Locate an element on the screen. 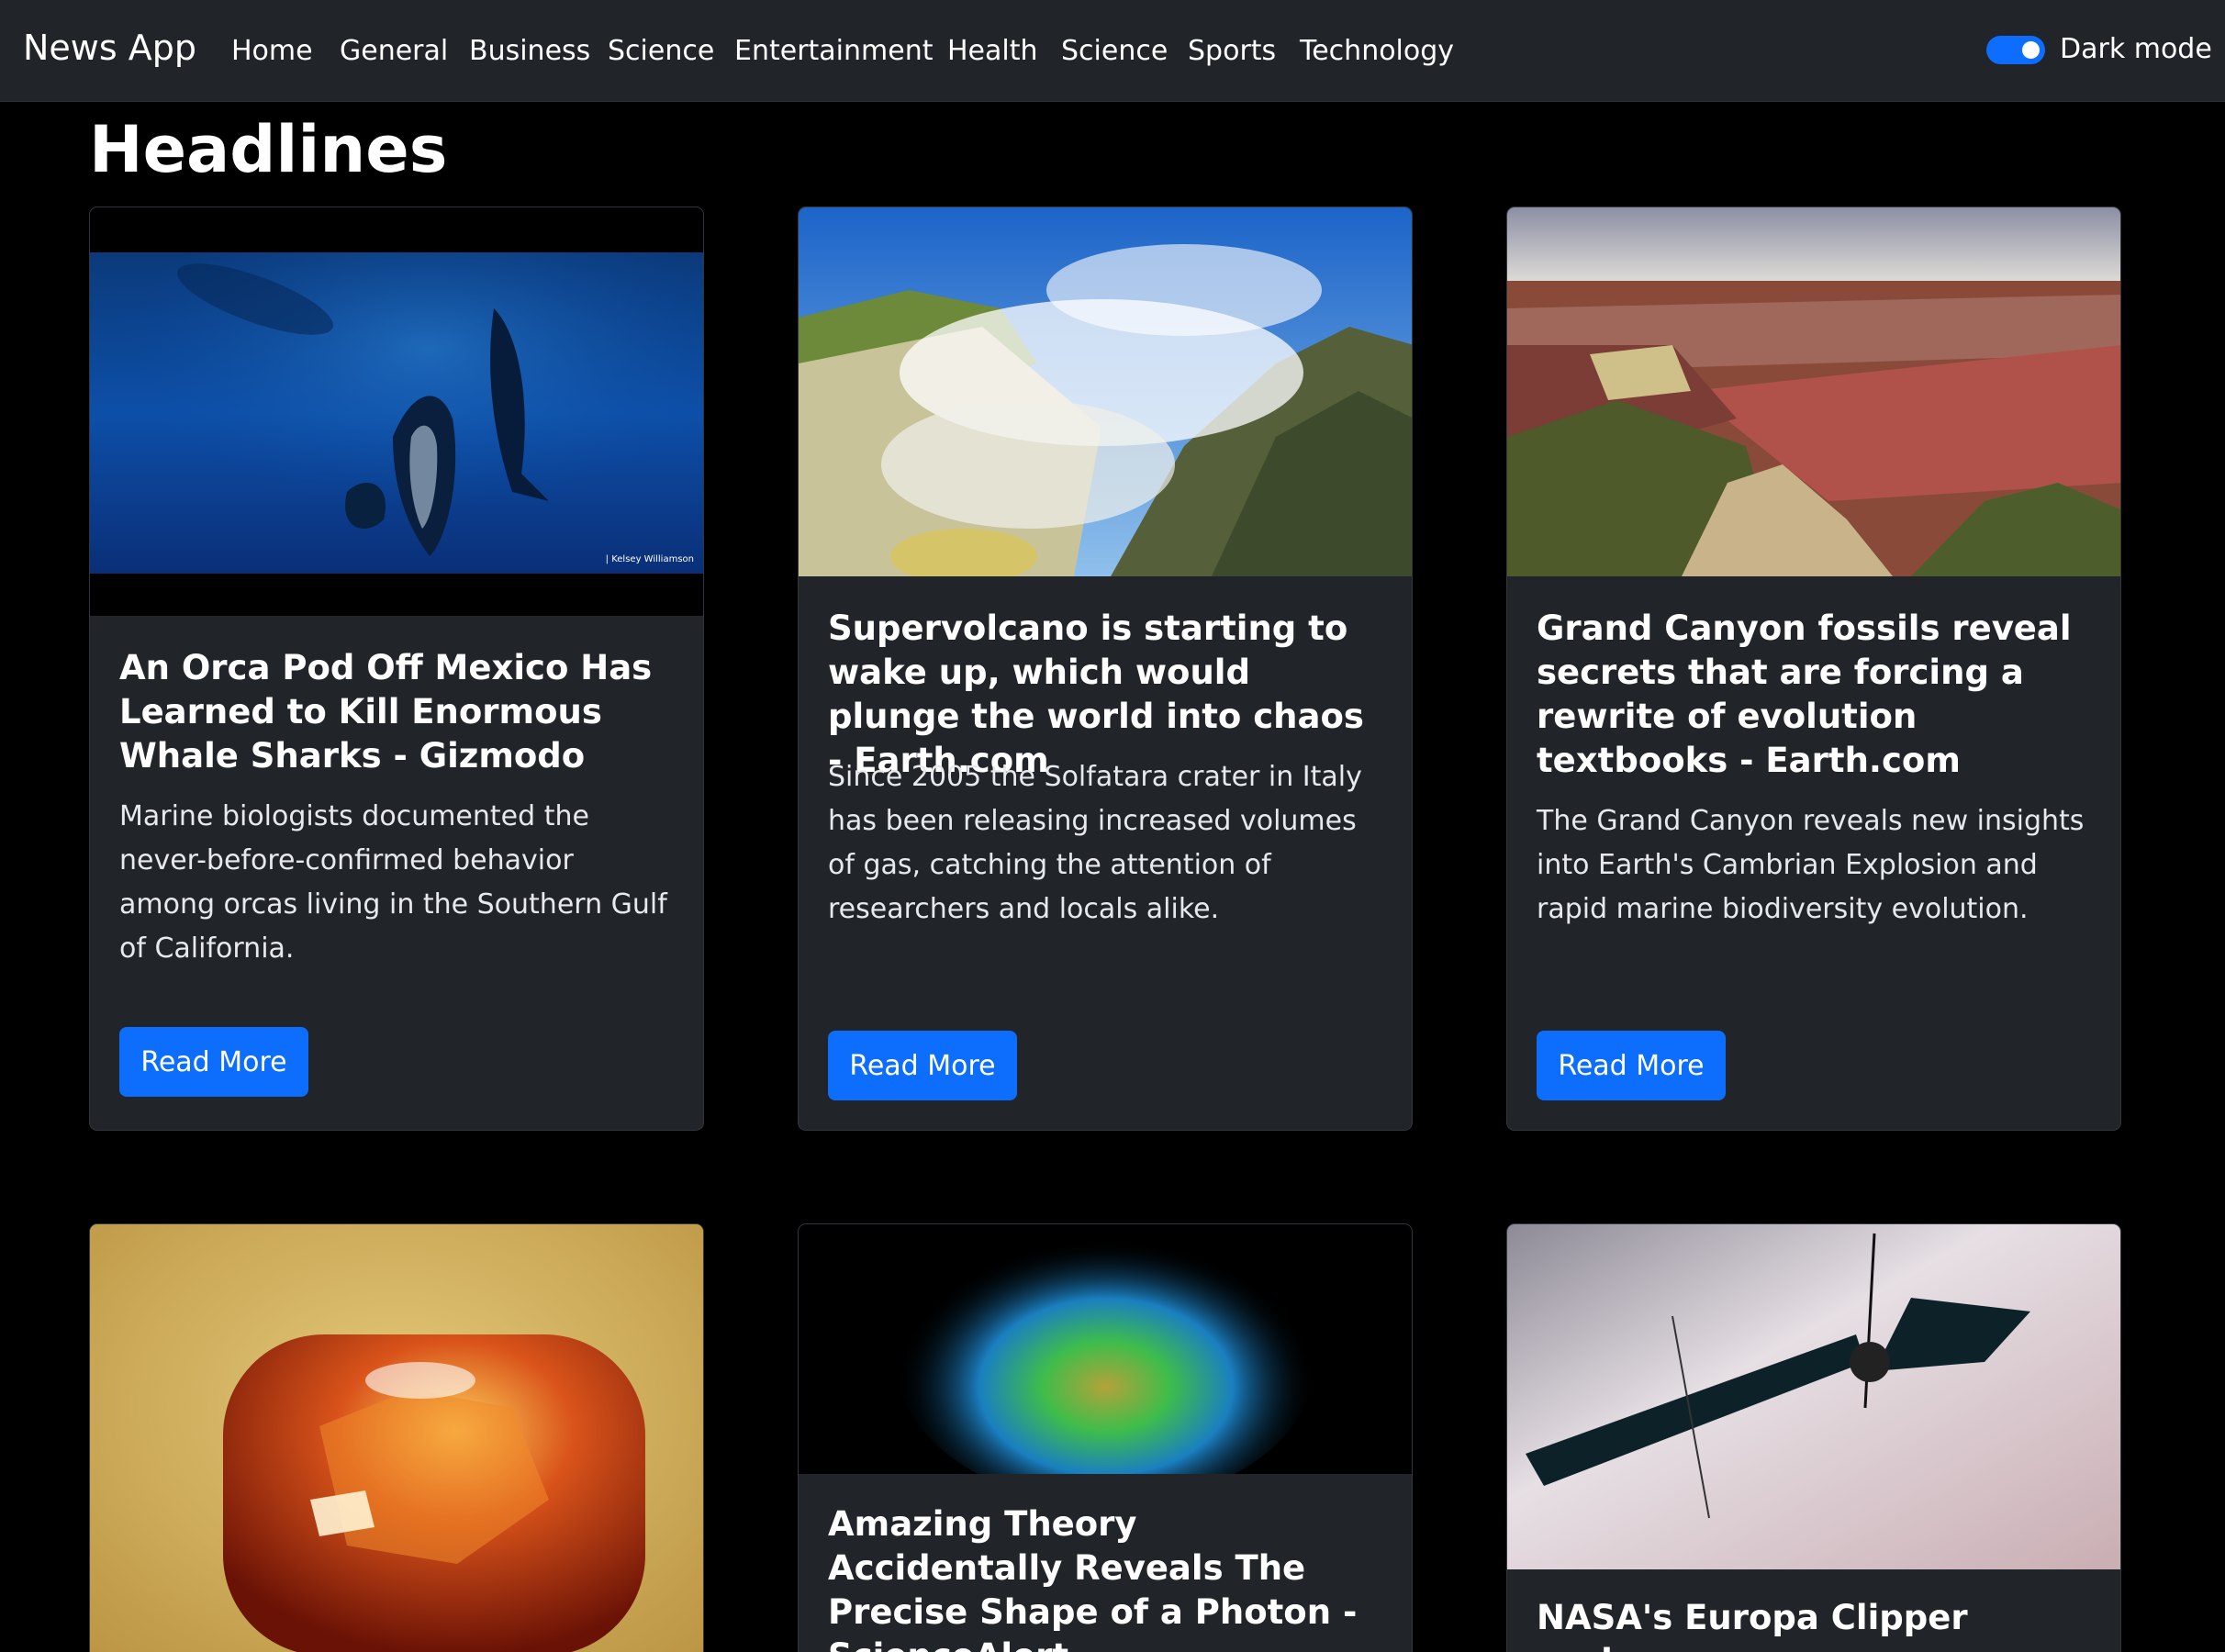 Image resolution: width=2225 pixels, height=1652 pixels. image-credit: | Kelsey Williamson is located at coordinates (649, 559).